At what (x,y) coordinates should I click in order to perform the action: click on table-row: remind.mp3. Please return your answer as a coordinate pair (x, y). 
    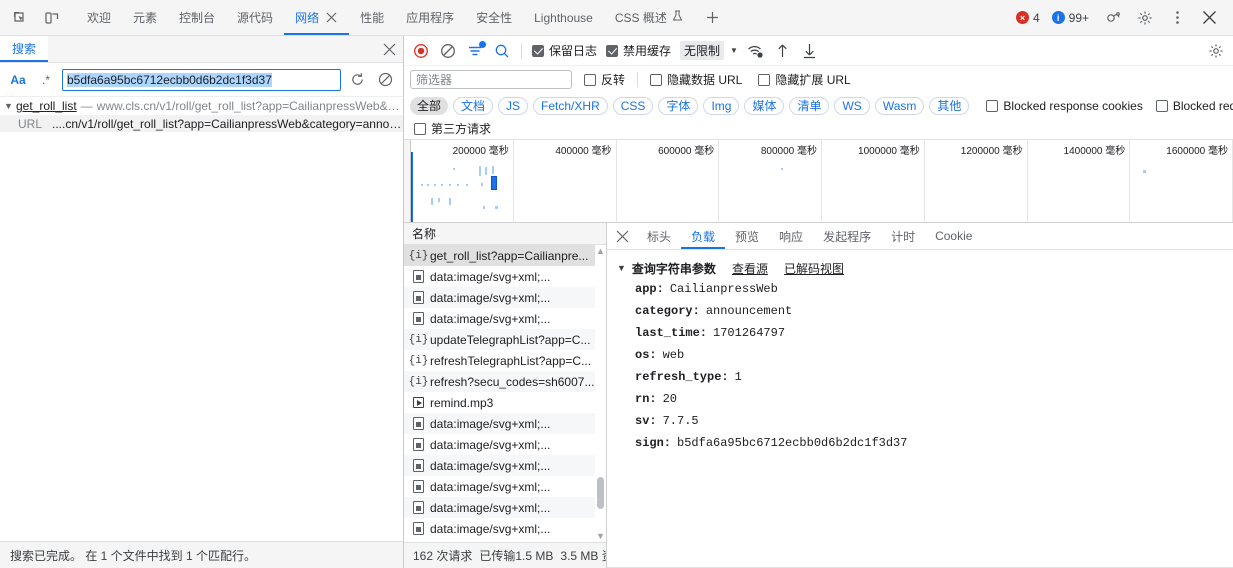
    Looking at the image, I should click on (505, 402).